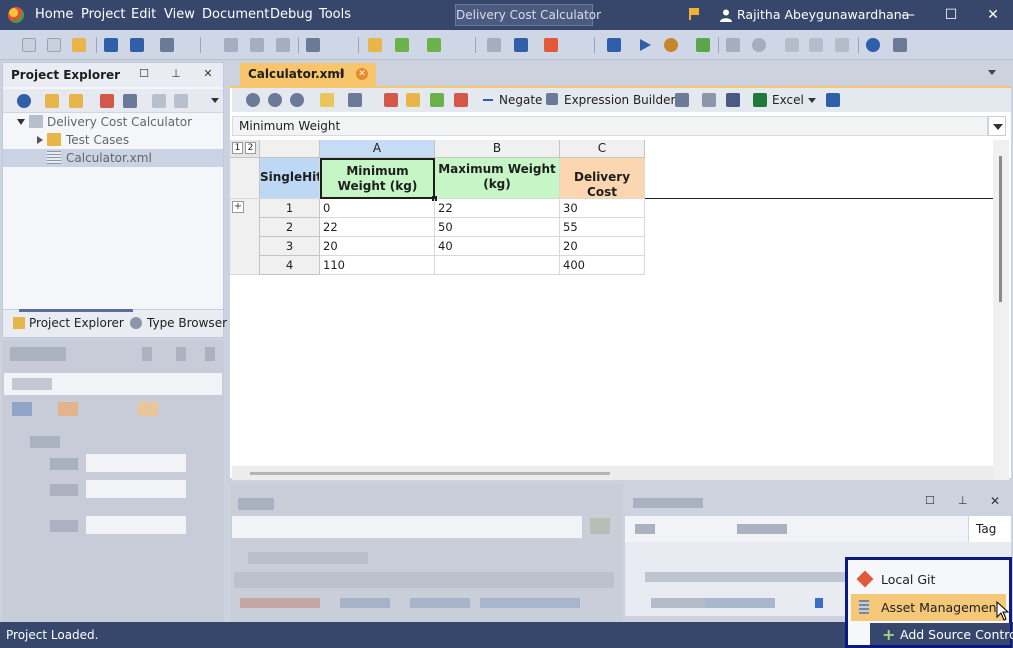  What do you see at coordinates (290, 178) in the screenshot?
I see `hit-policy-cell: SingleHit` at bounding box center [290, 178].